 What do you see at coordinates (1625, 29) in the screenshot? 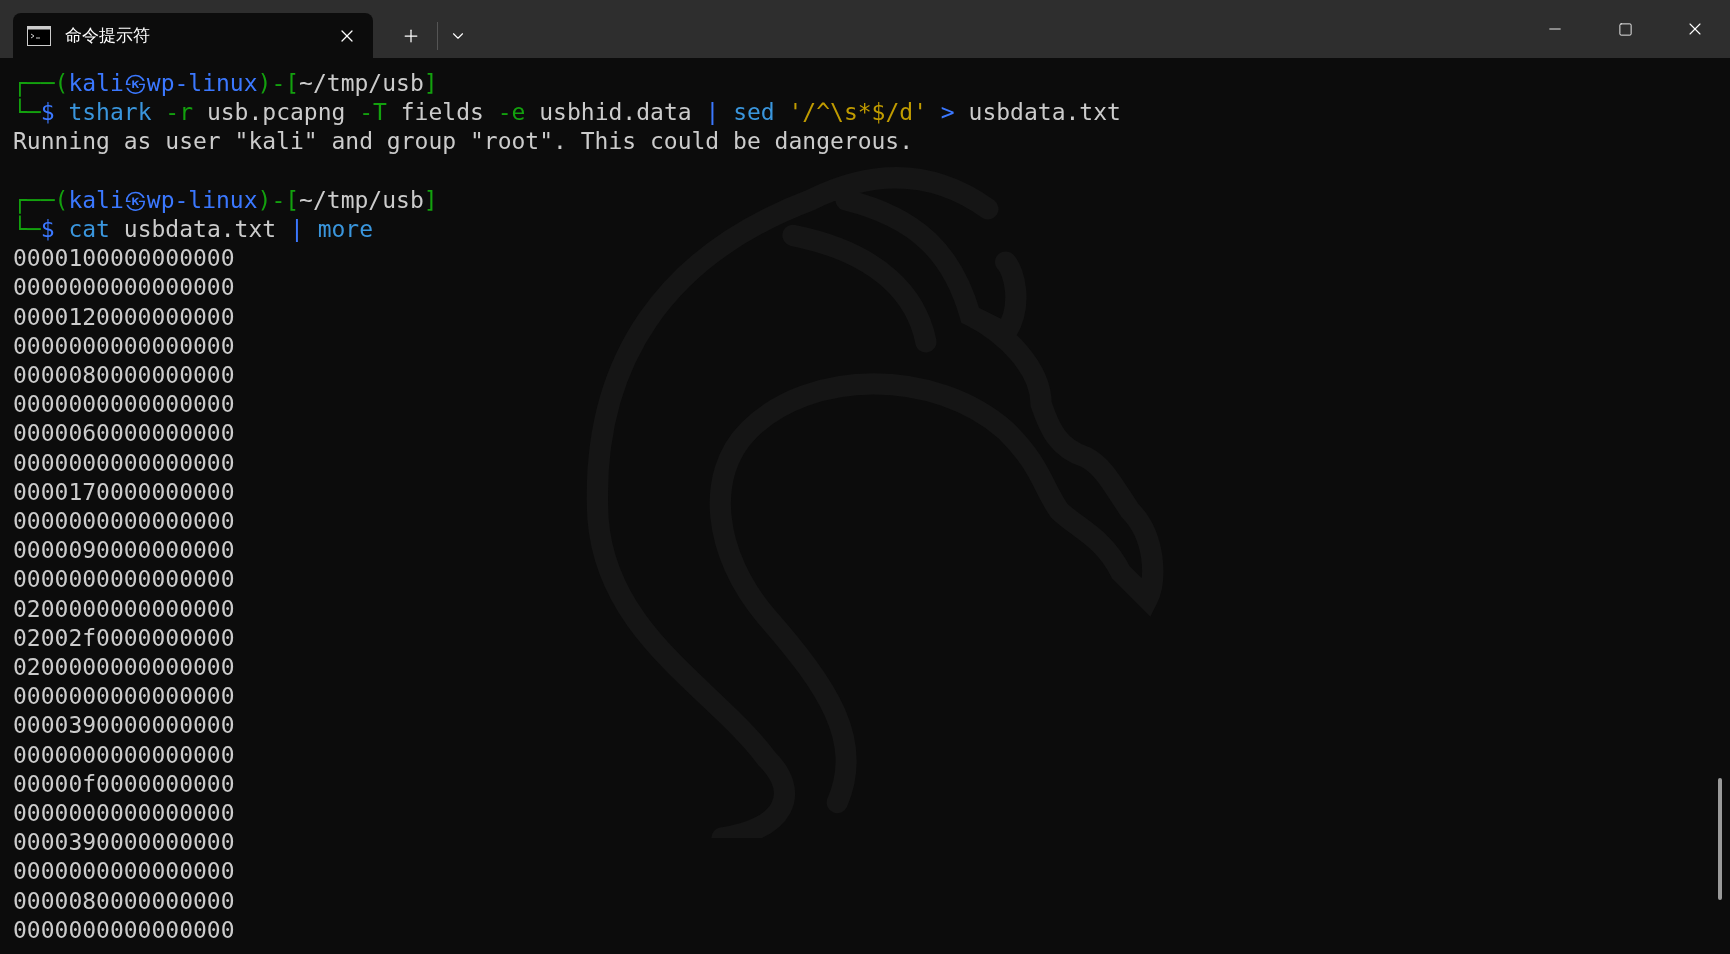
I see `maximize-icon` at bounding box center [1625, 29].